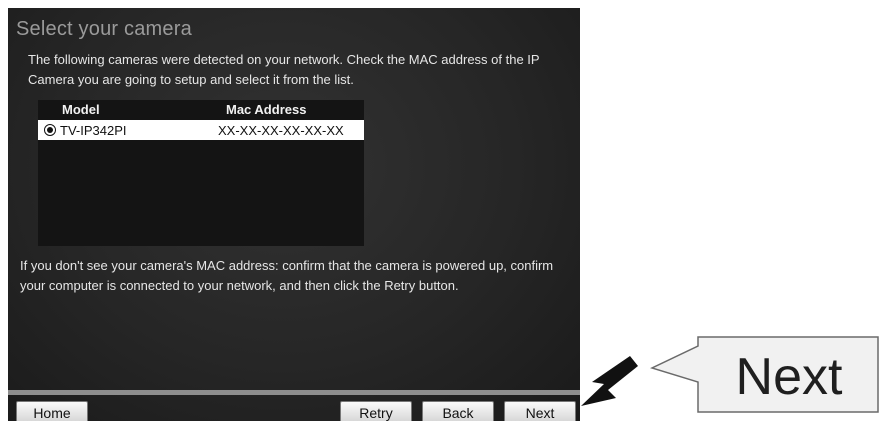  I want to click on camera-mac-cell: XX-XX-XX-XX-XX-XX, so click(281, 130).